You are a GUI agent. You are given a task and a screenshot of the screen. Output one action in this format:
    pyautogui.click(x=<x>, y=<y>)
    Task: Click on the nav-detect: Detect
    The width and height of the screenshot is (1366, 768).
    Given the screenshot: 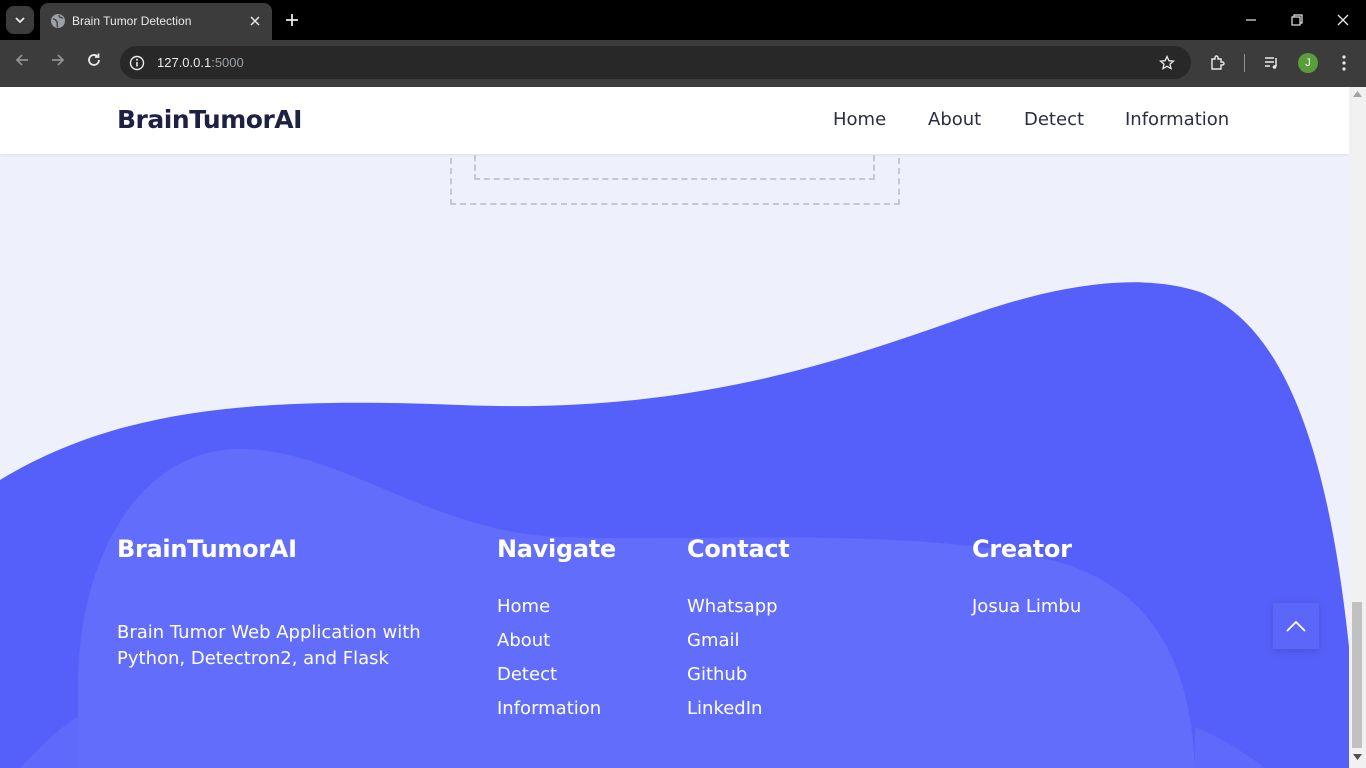 What is the action you would take?
    pyautogui.click(x=1054, y=119)
    